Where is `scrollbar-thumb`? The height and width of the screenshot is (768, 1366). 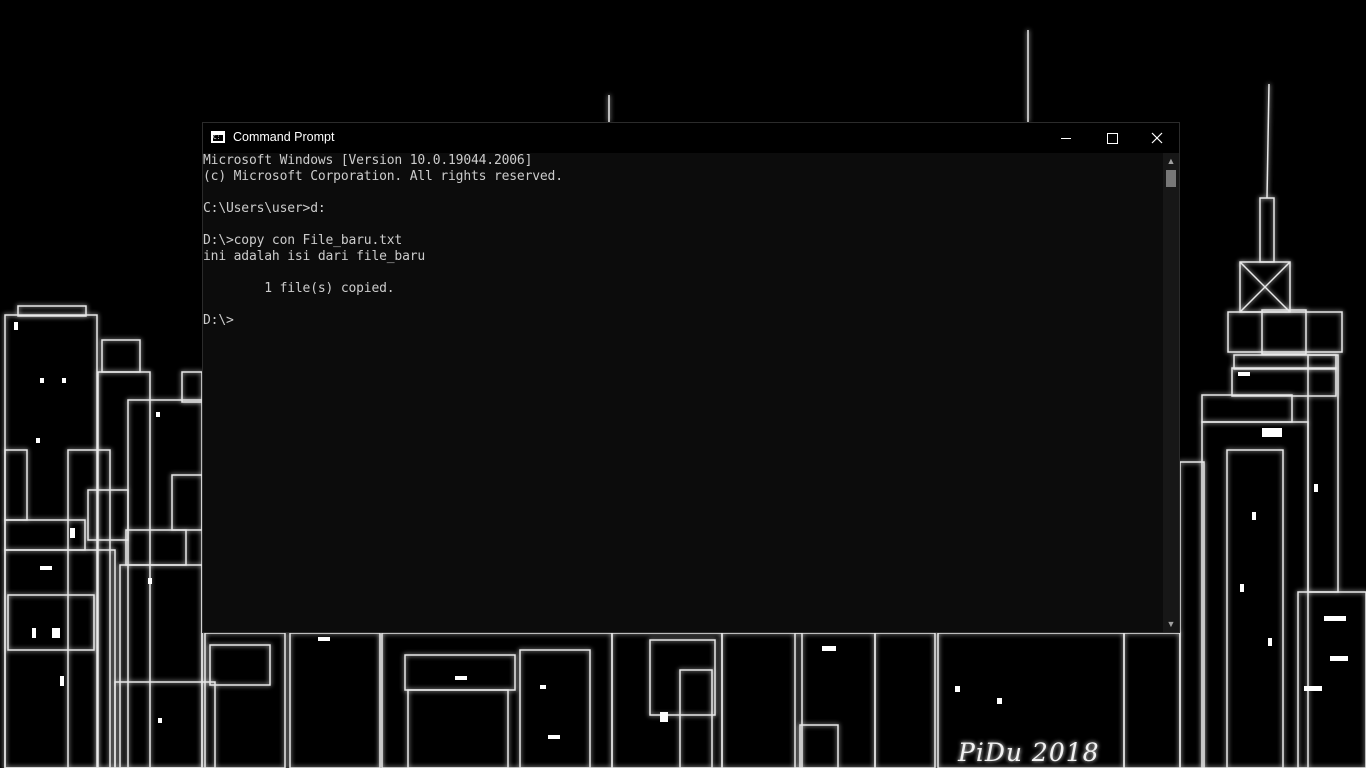
scrollbar-thumb is located at coordinates (1171, 178).